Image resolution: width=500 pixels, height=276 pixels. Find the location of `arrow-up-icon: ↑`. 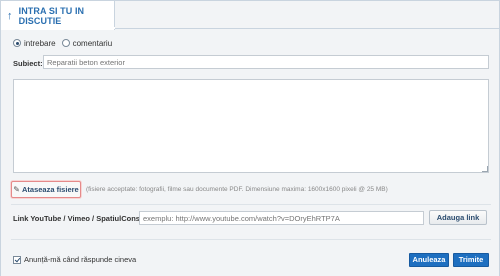

arrow-up-icon: ↑ is located at coordinates (10, 15).